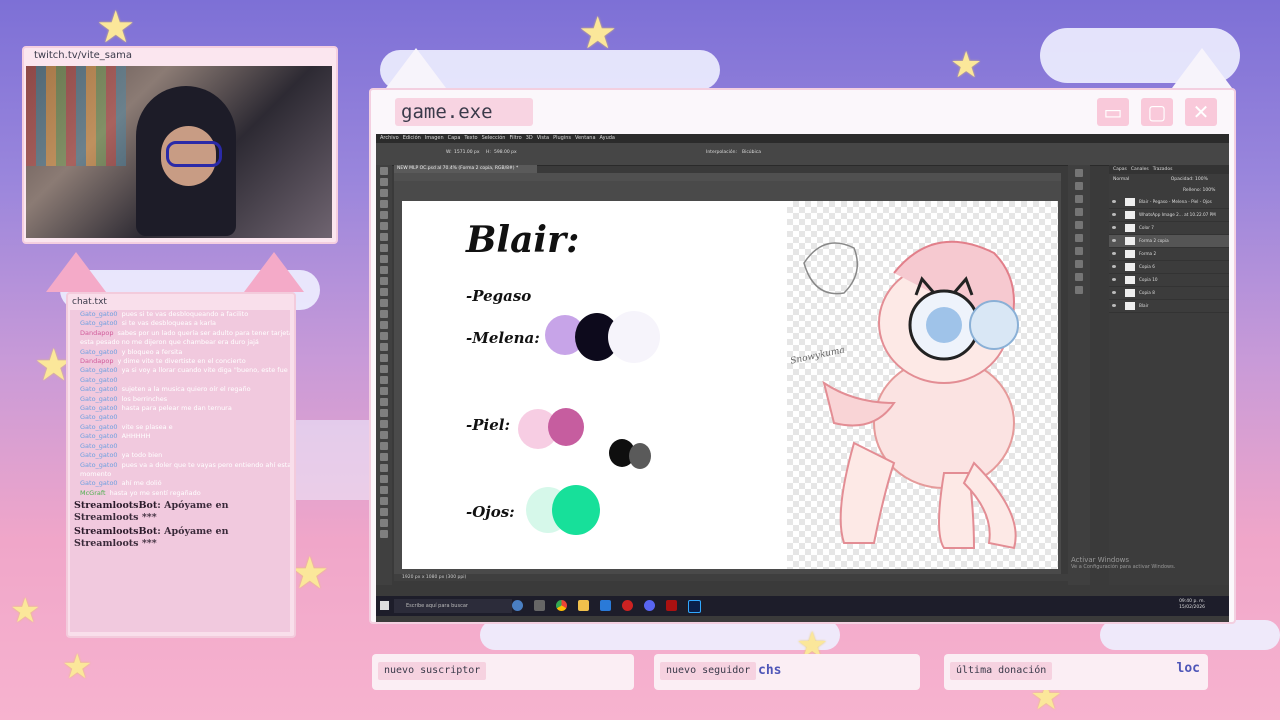 This screenshot has height=720, width=1280. I want to click on folder-icon, so click(583, 605).